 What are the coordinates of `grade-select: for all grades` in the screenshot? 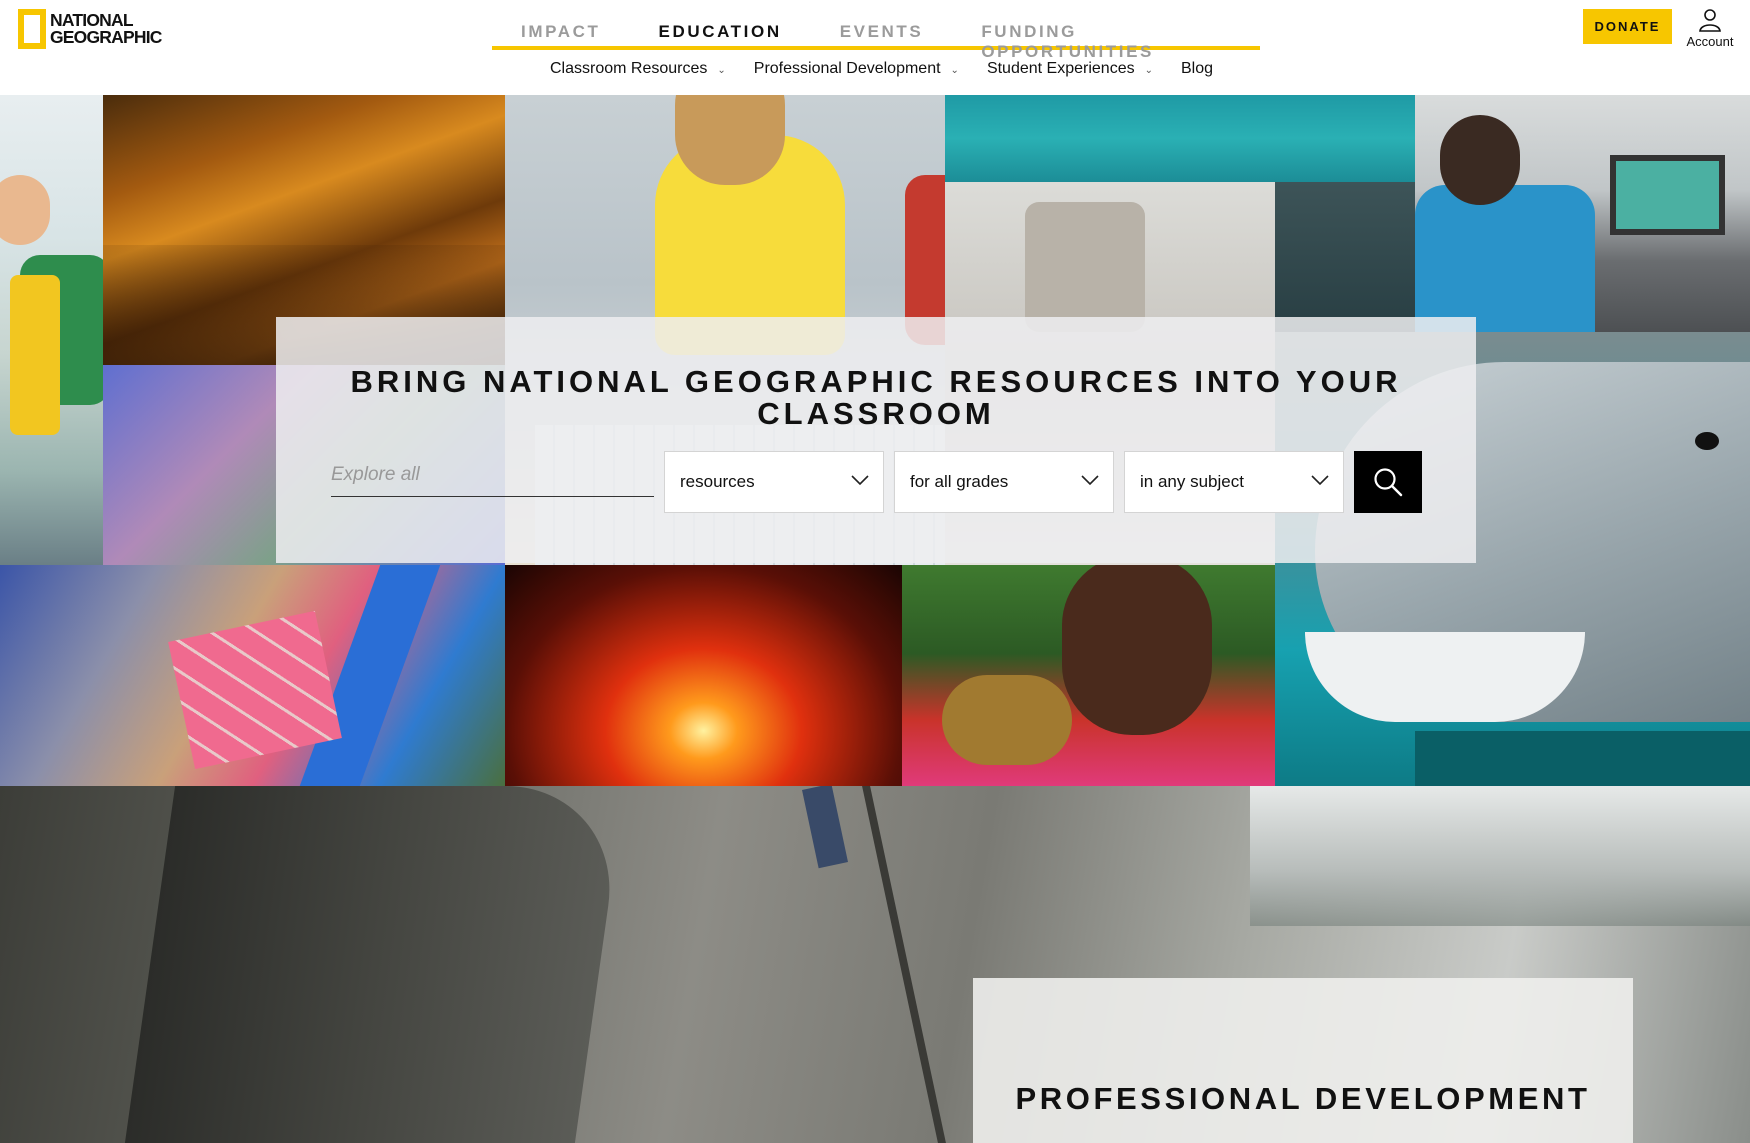 It's located at (1004, 482).